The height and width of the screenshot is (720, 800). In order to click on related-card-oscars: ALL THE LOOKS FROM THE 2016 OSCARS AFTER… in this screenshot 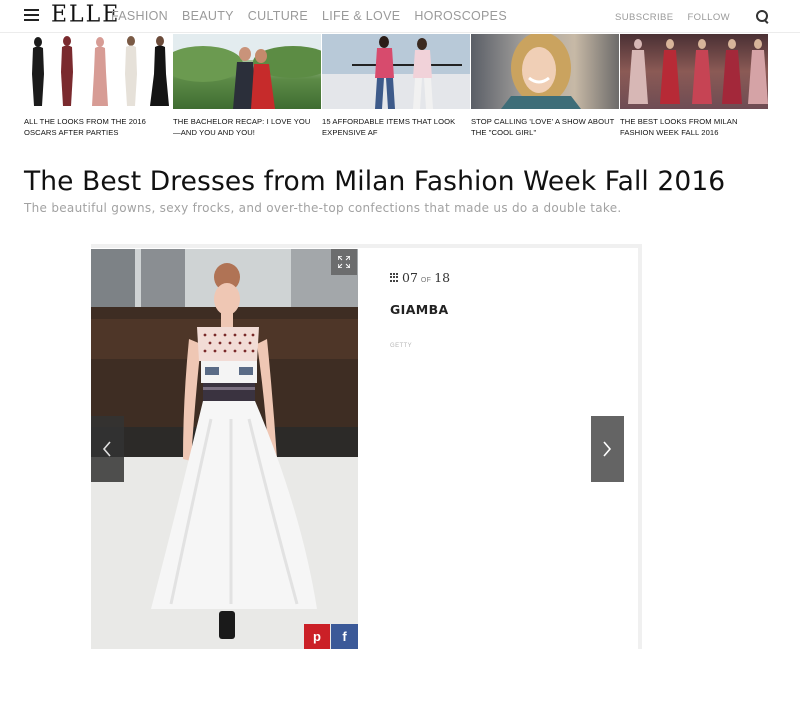, I will do `click(98, 86)`.